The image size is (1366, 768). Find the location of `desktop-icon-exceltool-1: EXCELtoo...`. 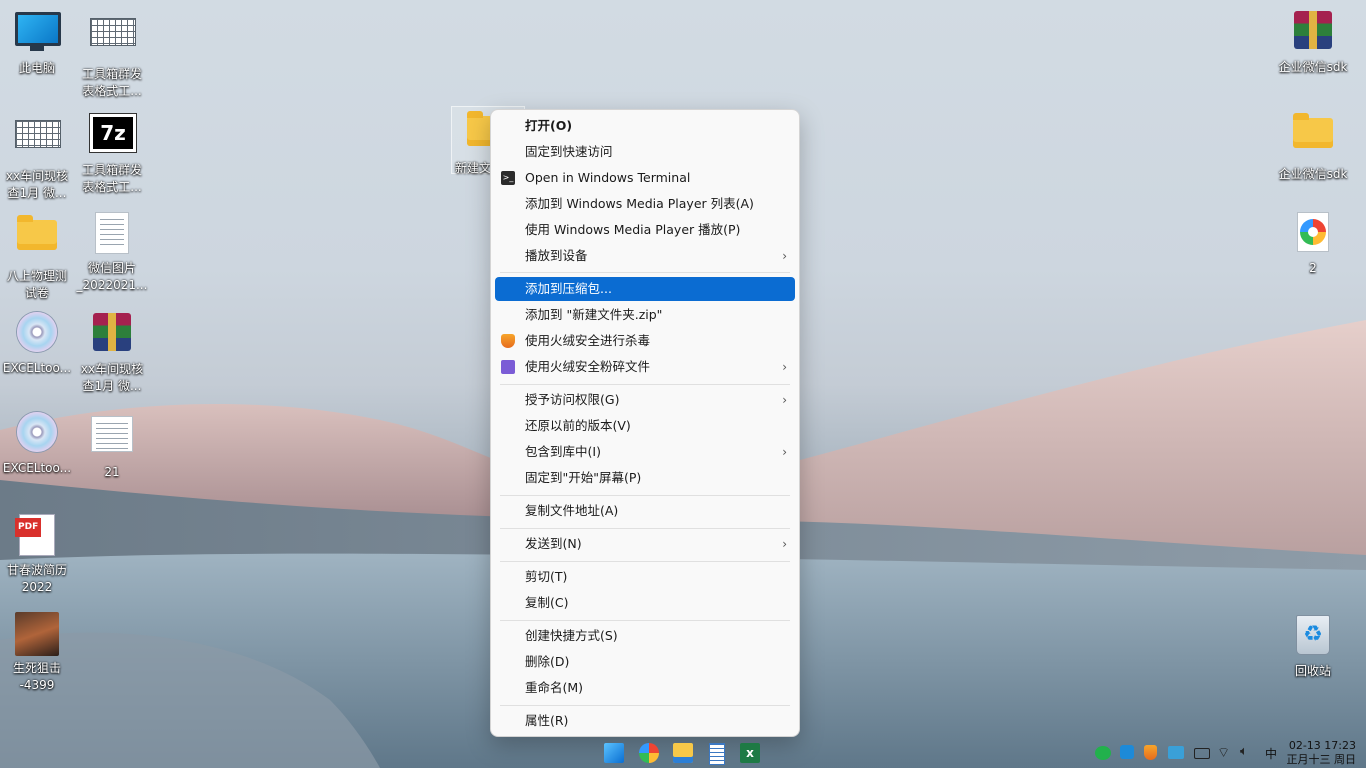

desktop-icon-exceltool-1: EXCELtoo... is located at coordinates (37, 343).